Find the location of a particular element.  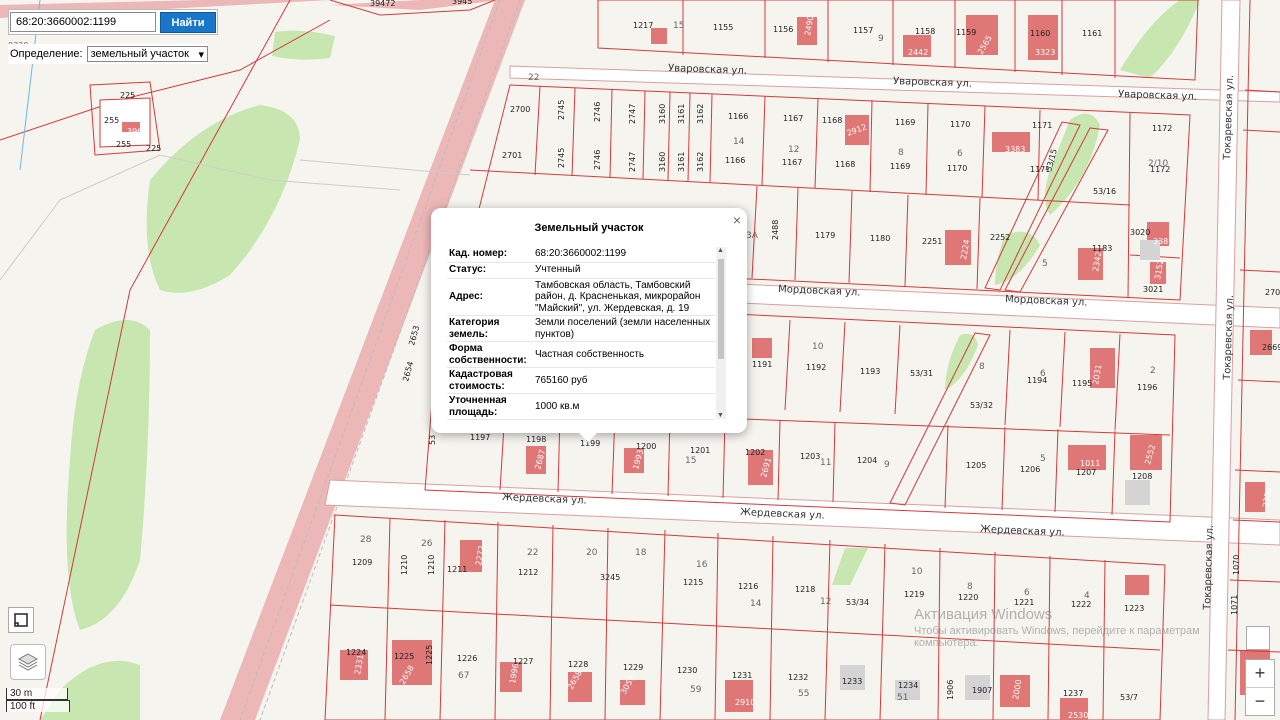

location-button is located at coordinates (1258, 638).